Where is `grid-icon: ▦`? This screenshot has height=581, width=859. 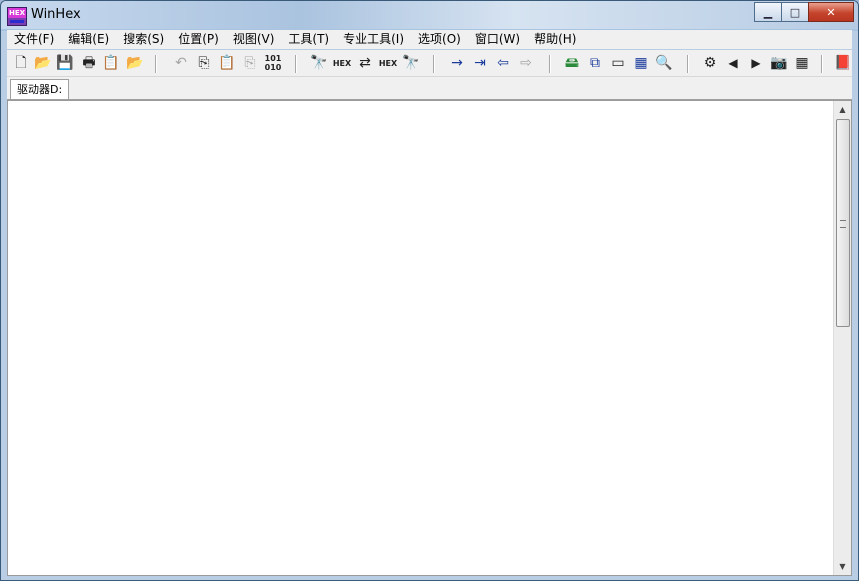
grid-icon: ▦ is located at coordinates (802, 63).